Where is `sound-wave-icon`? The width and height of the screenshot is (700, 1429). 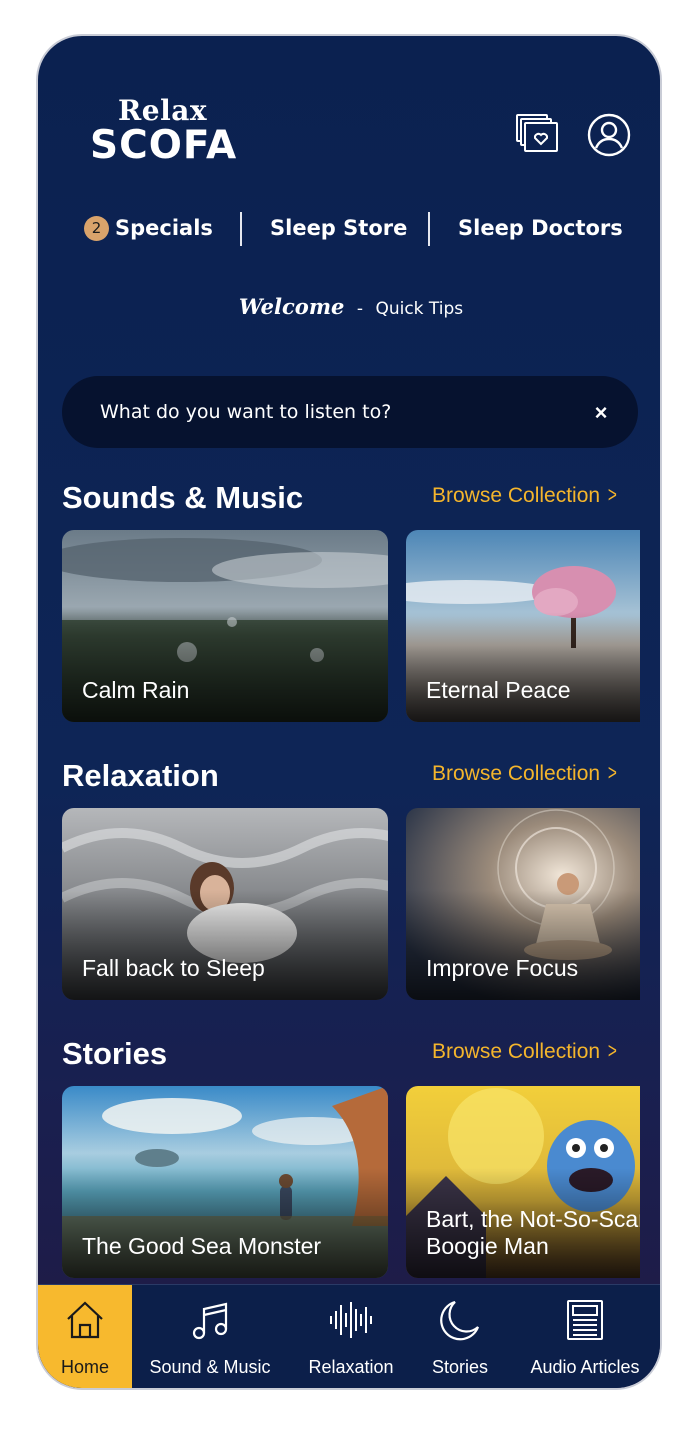
sound-wave-icon is located at coordinates (351, 1320).